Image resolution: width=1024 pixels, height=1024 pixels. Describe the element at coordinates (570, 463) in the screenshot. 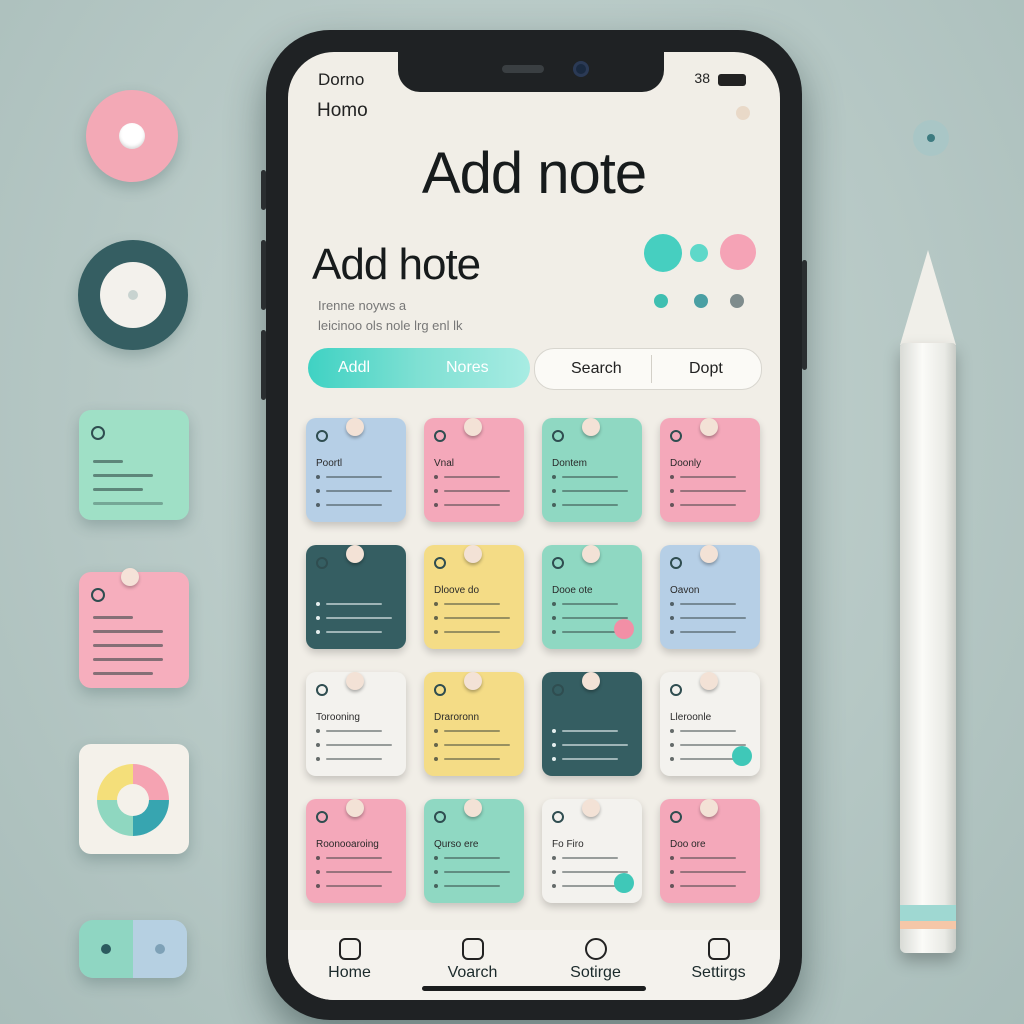

I see `note-title: Dontem` at that location.